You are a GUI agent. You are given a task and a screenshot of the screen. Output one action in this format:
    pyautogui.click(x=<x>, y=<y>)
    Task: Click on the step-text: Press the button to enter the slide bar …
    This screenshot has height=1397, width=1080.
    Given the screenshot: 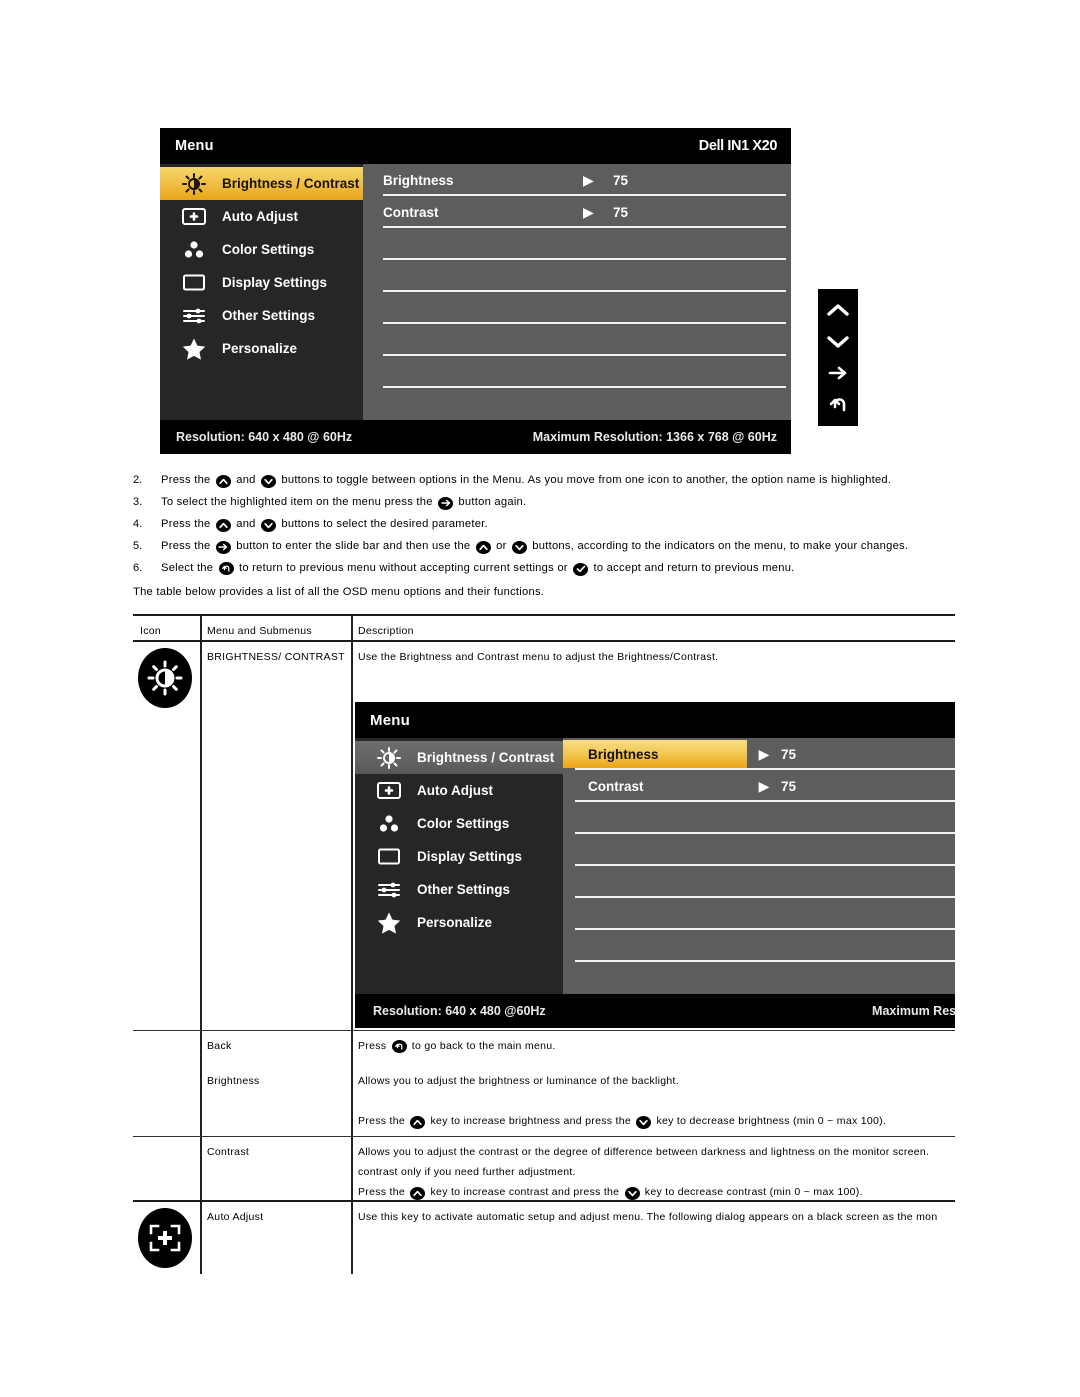 What is the action you would take?
    pyautogui.click(x=535, y=547)
    